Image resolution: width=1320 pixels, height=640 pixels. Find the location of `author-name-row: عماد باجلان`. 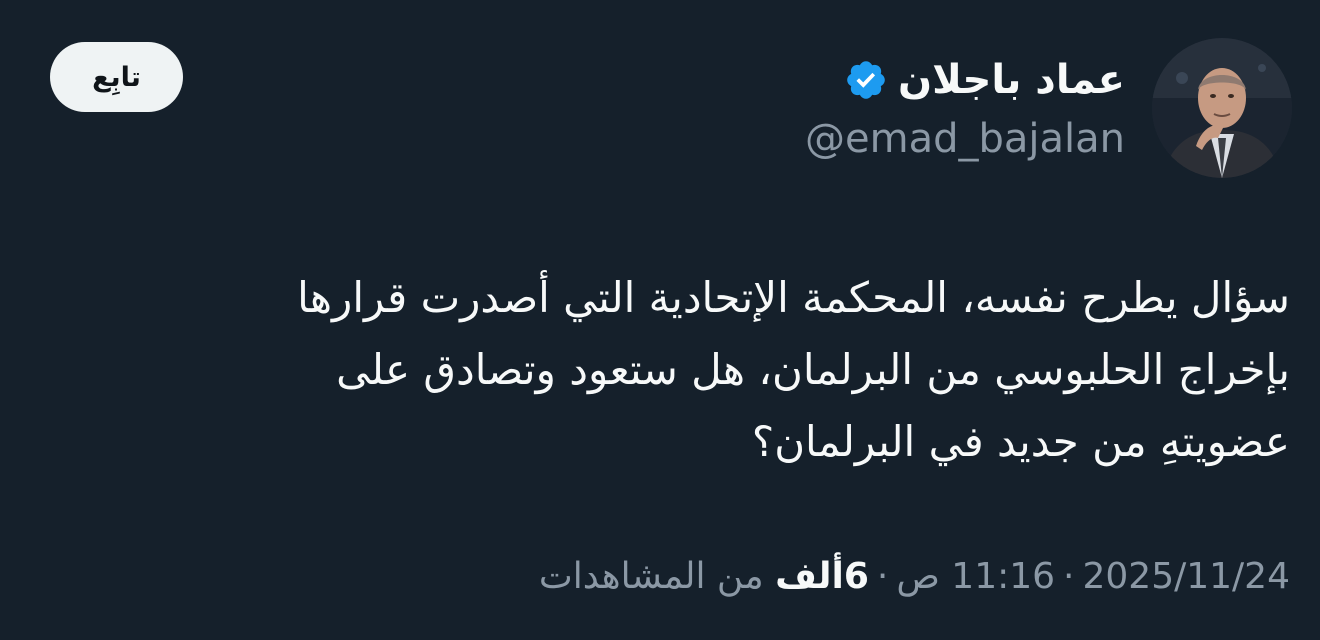

author-name-row: عماد باجلان is located at coordinates (875, 80).